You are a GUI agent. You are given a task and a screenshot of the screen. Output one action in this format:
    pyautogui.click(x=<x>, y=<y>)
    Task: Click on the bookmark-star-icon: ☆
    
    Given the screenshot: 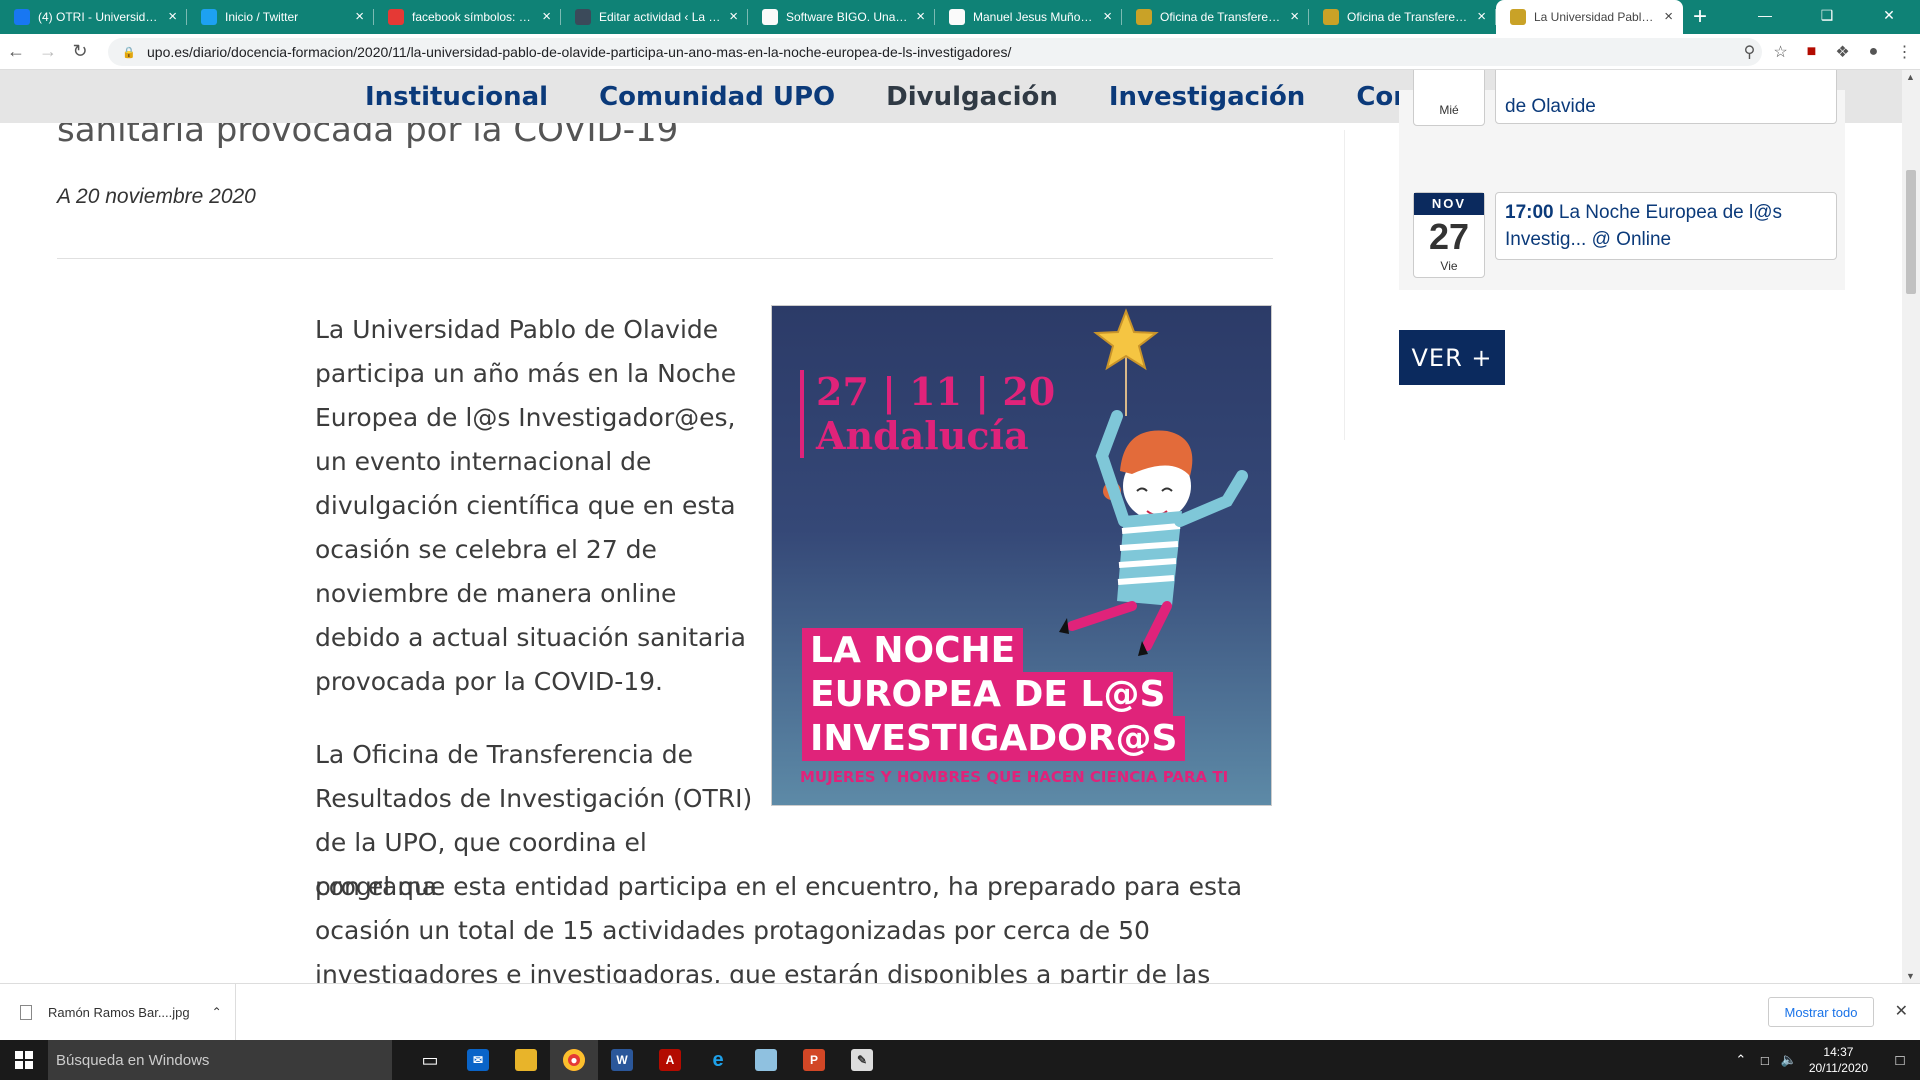 What is the action you would take?
    pyautogui.click(x=1780, y=52)
    